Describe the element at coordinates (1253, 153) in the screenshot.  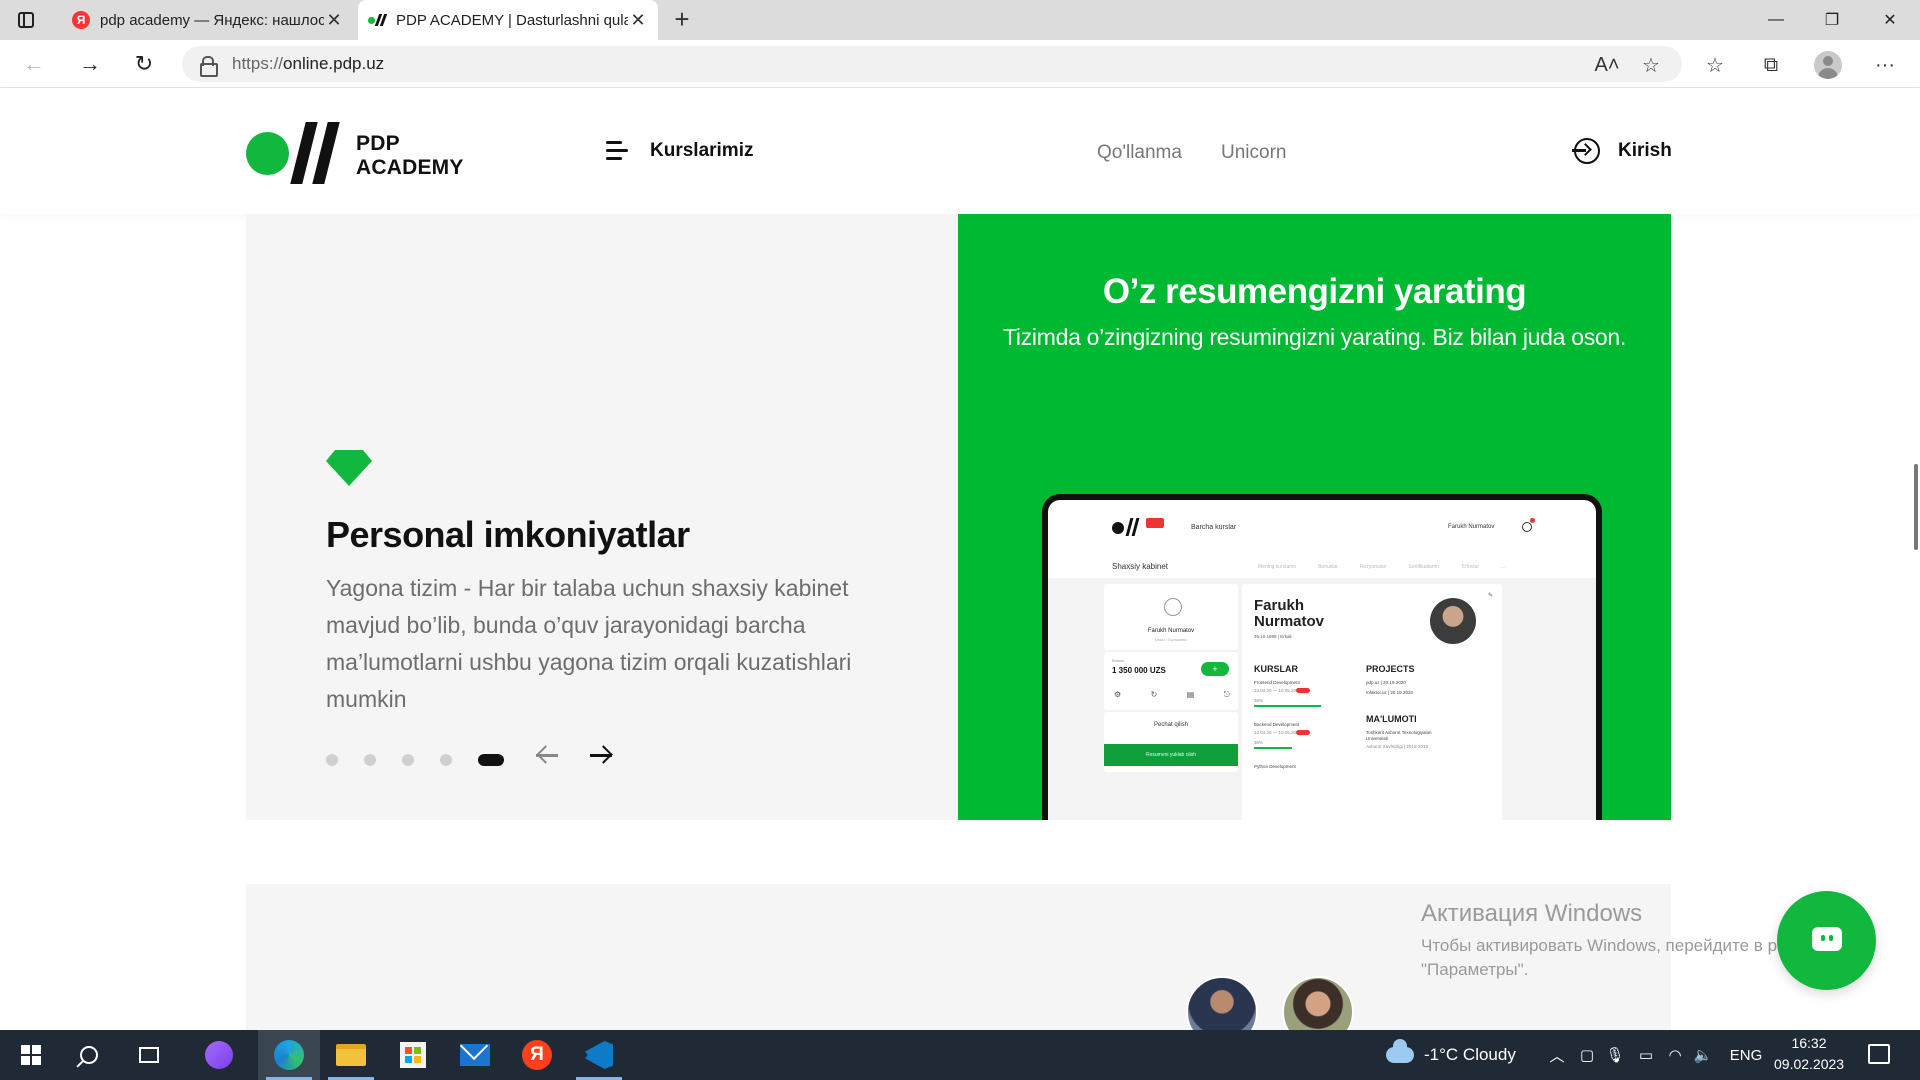
I see `nav-link-unicorn: Unicorn` at that location.